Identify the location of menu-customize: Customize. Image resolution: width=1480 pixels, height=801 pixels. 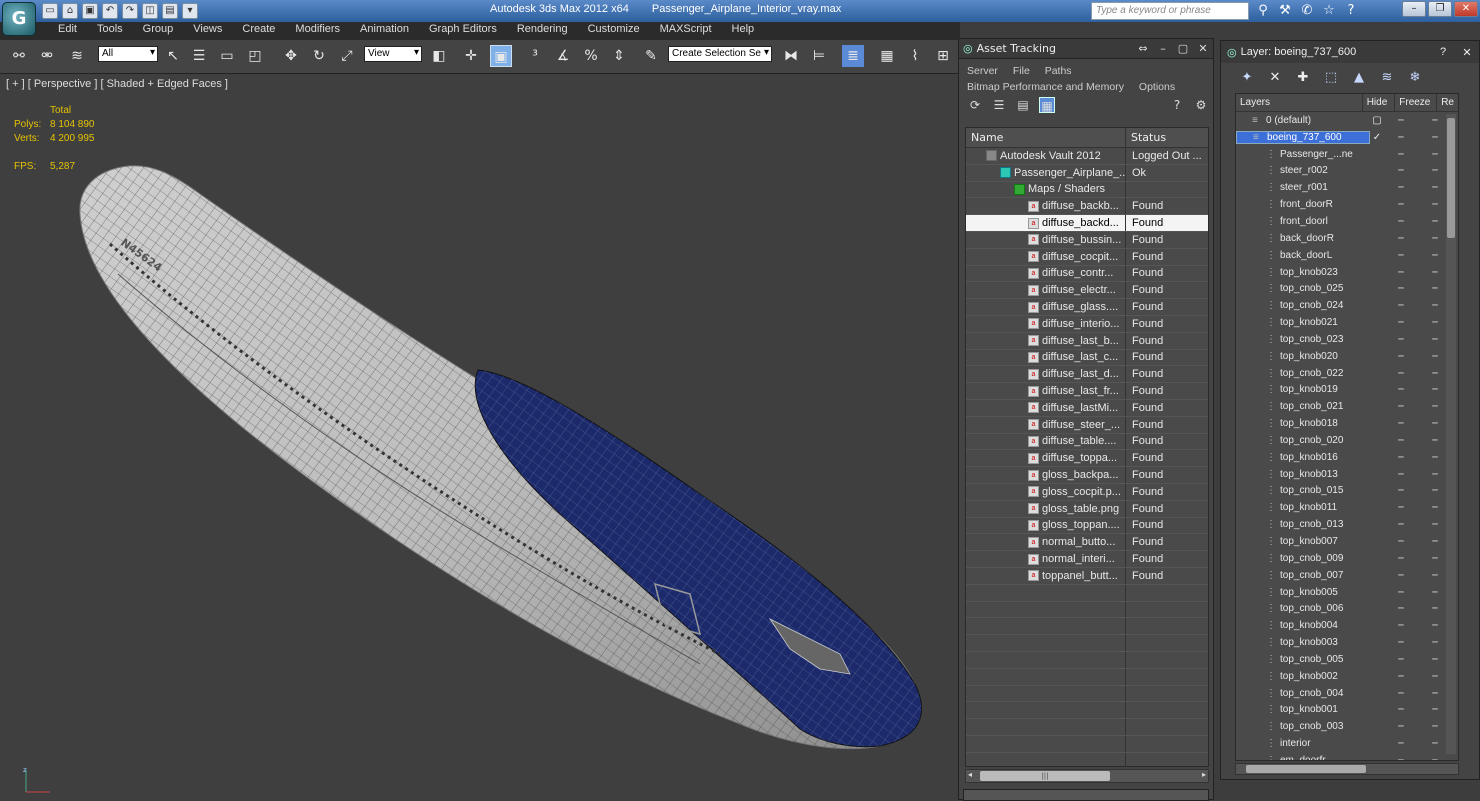
(614, 31).